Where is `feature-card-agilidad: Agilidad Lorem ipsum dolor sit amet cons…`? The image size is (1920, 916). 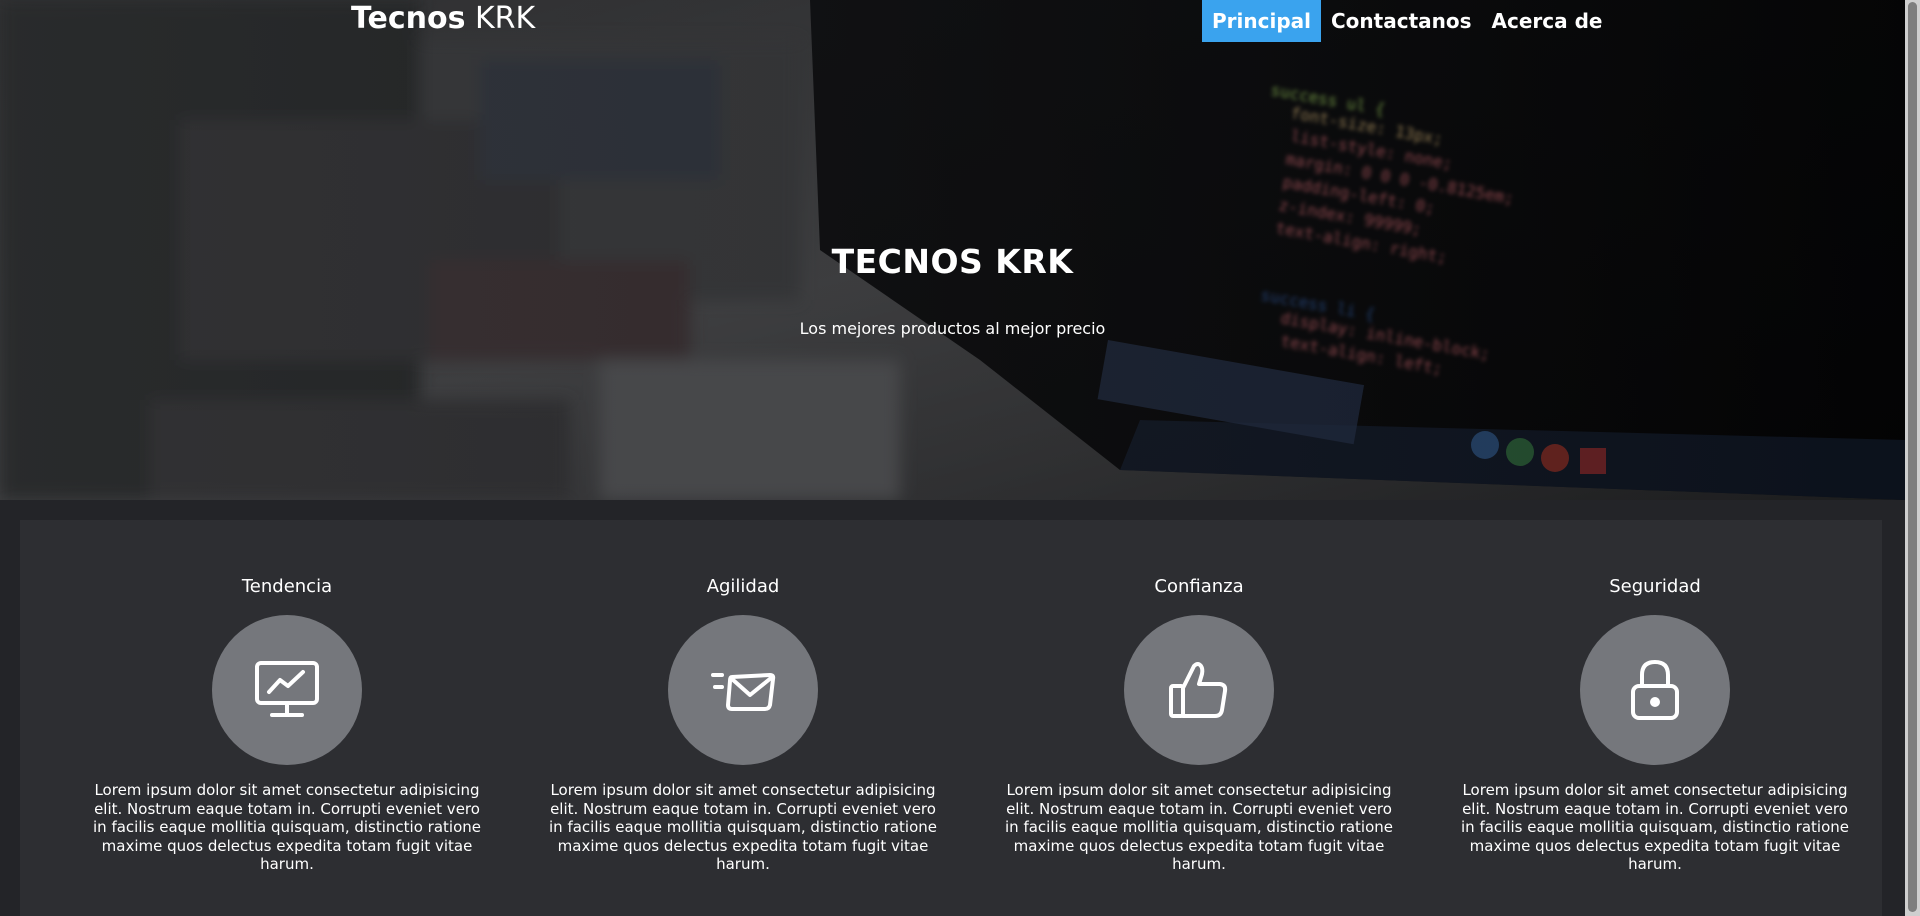
feature-card-agilidad: Agilidad Lorem ipsum dolor sit amet cons… is located at coordinates (743, 724).